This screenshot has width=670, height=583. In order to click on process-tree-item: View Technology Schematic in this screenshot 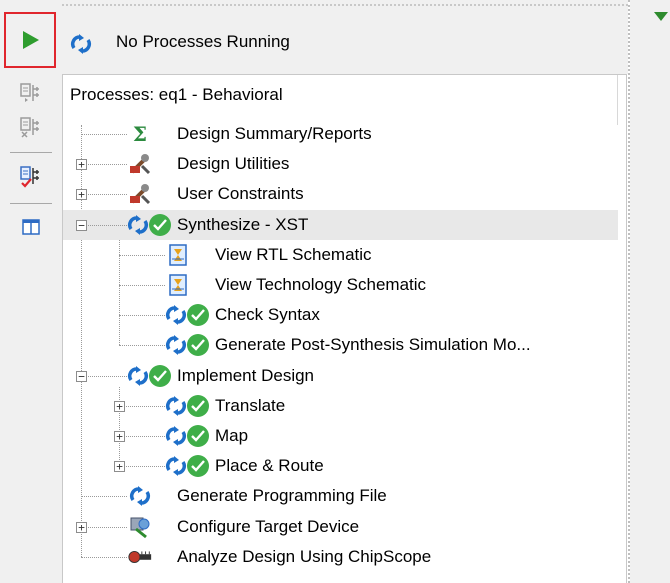, I will do `click(320, 285)`.